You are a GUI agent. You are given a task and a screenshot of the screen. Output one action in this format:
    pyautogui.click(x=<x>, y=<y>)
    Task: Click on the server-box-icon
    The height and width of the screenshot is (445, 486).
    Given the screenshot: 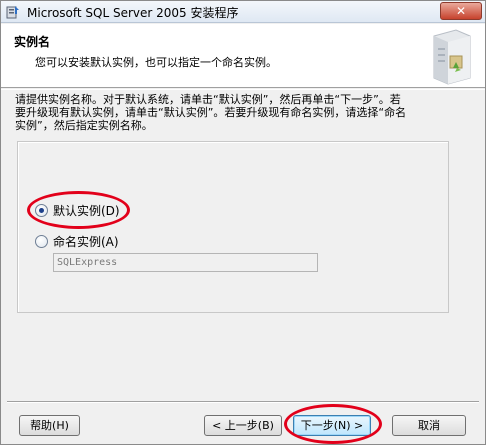 What is the action you would take?
    pyautogui.click(x=452, y=57)
    